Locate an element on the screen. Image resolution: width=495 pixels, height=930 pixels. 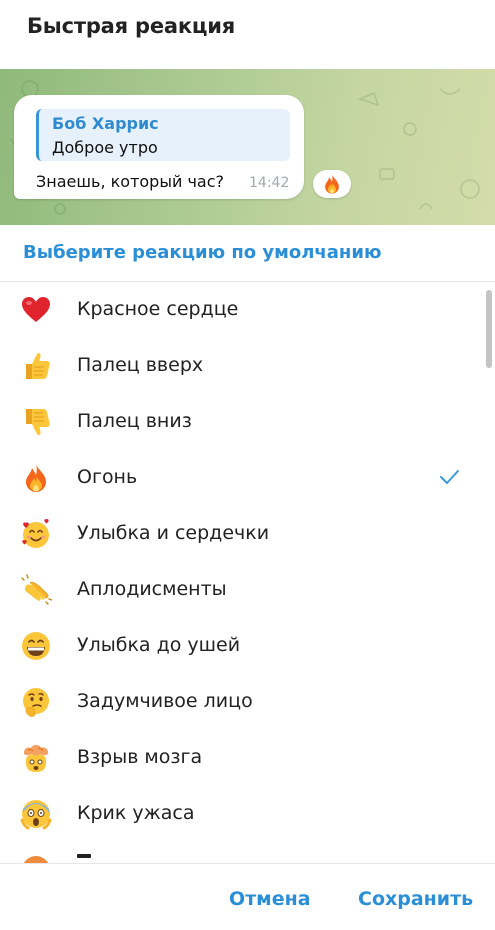
reaction-label: Аплодисменты is located at coordinates (152, 589).